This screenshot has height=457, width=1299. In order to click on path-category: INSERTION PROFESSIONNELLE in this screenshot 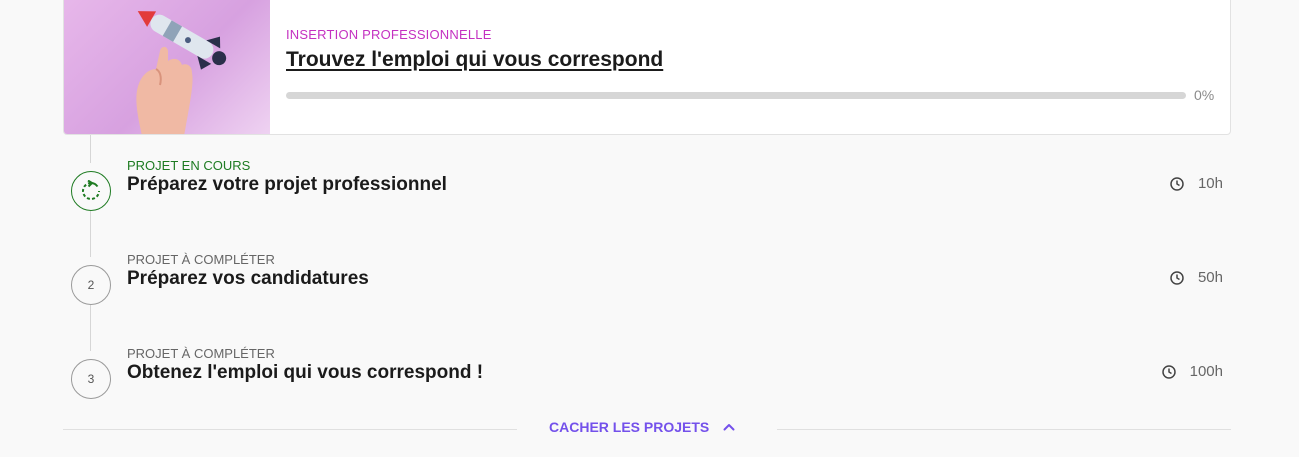, I will do `click(389, 34)`.